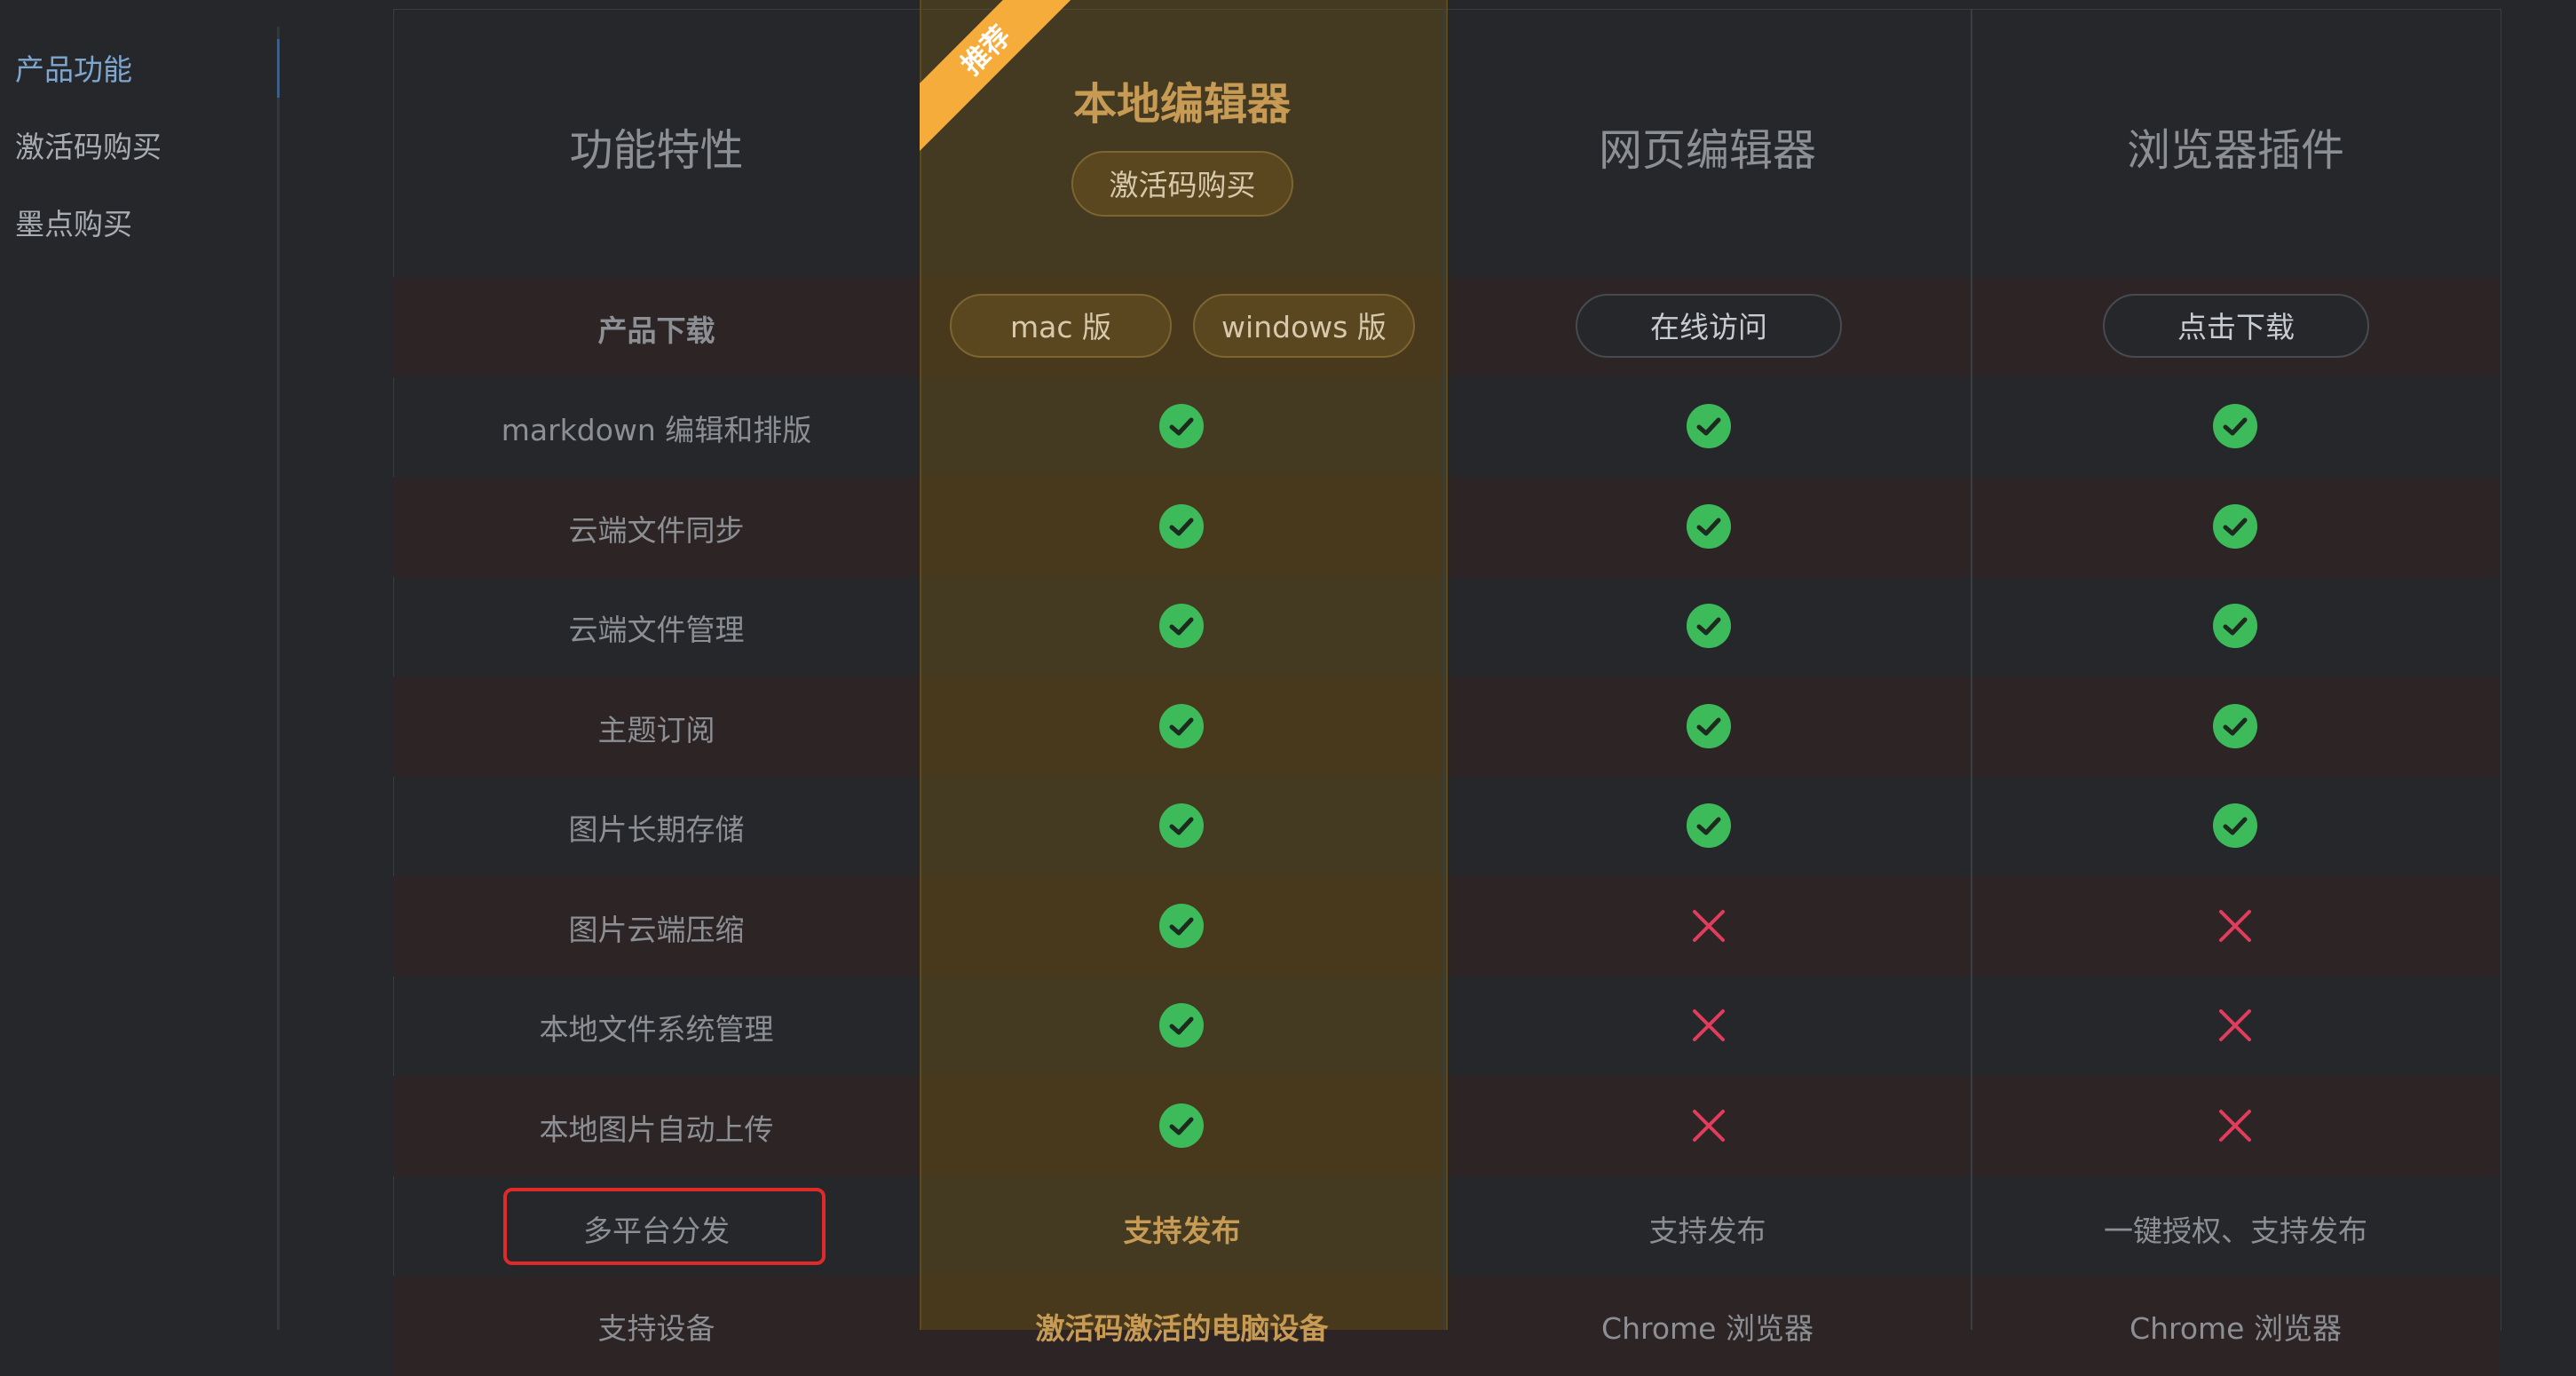  Describe the element at coordinates (656, 930) in the screenshot. I see `feature-label: 图片云端压缩` at that location.